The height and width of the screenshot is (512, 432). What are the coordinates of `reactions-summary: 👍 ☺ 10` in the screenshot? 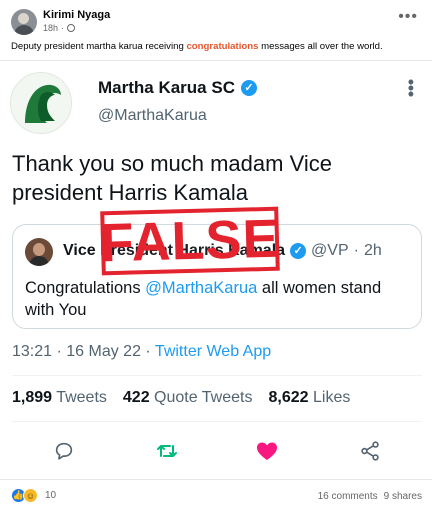 It's located at (33, 495).